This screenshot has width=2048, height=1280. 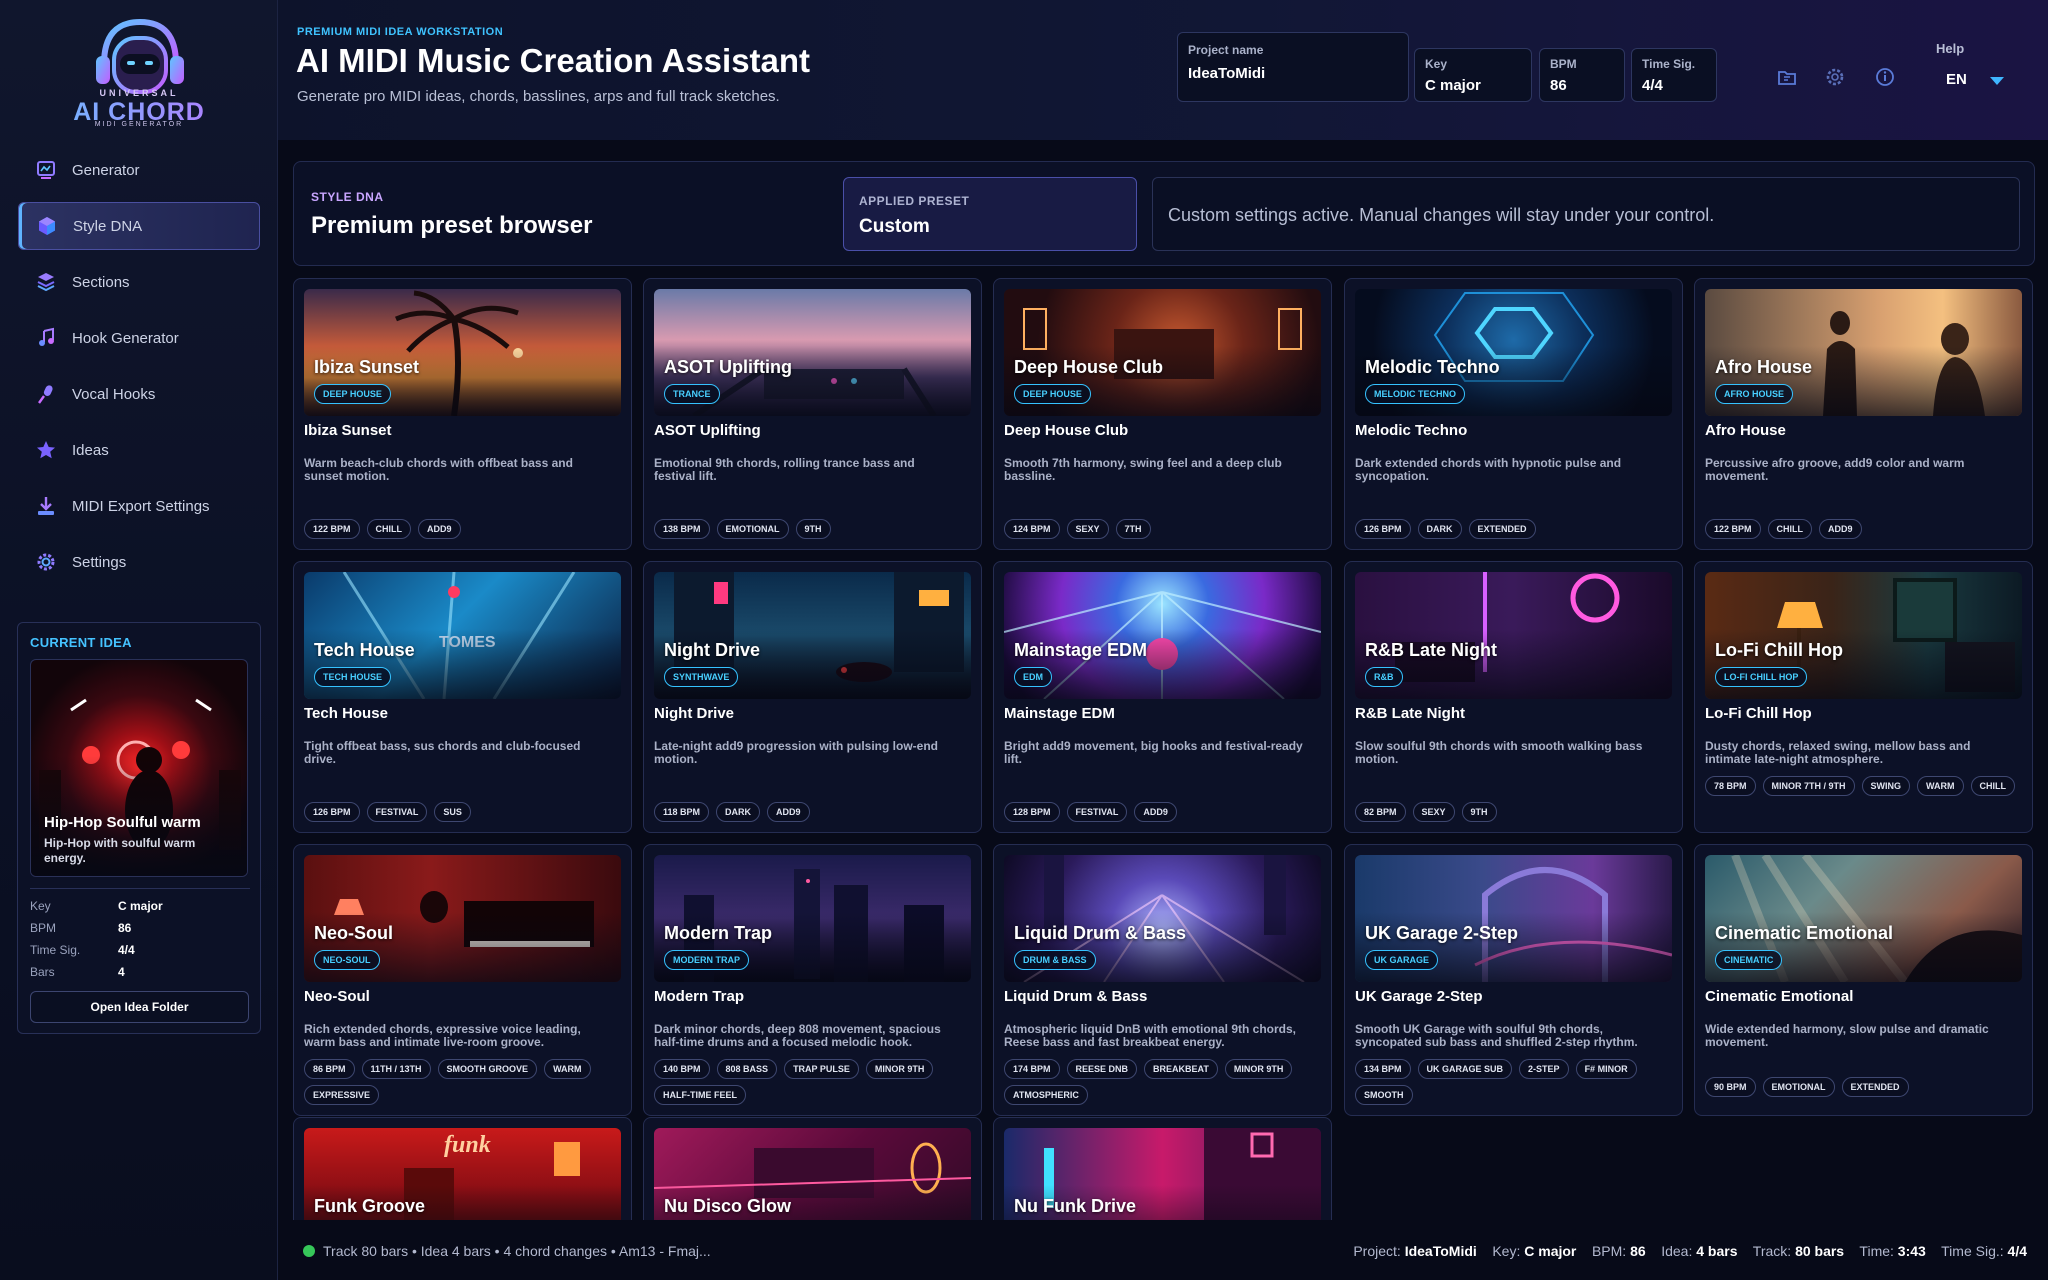 What do you see at coordinates (1582, 75) in the screenshot?
I see `bpm-field: BPM 86` at bounding box center [1582, 75].